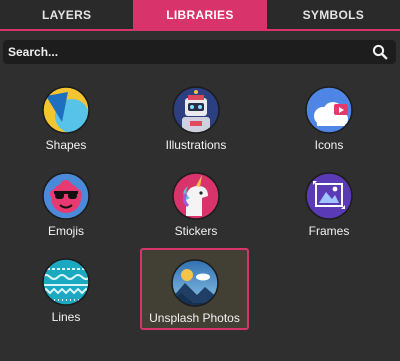  What do you see at coordinates (196, 110) in the screenshot?
I see `robot-illustration-icon` at bounding box center [196, 110].